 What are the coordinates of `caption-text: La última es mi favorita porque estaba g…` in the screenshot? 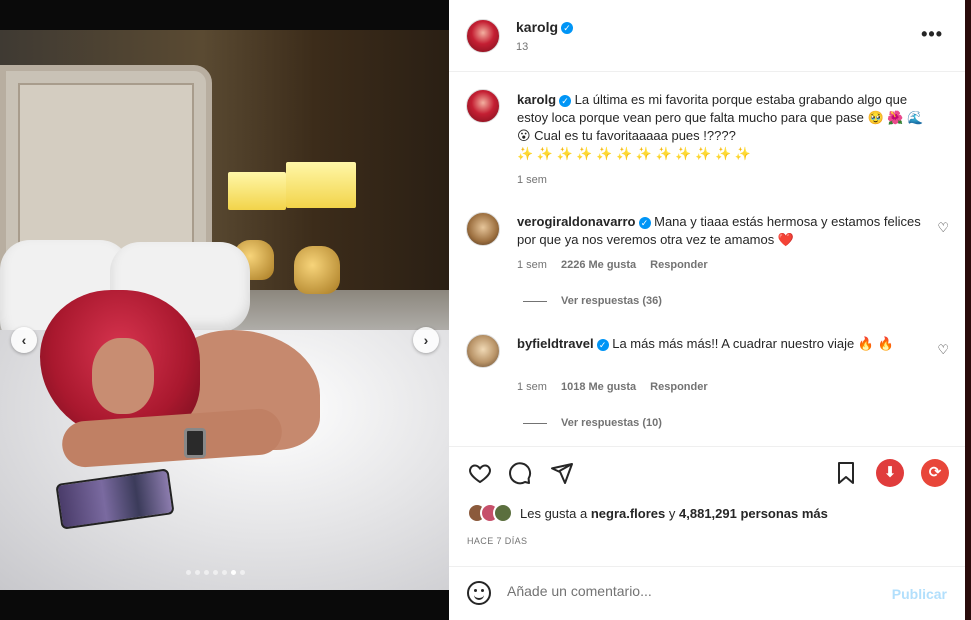 It's located at (720, 117).